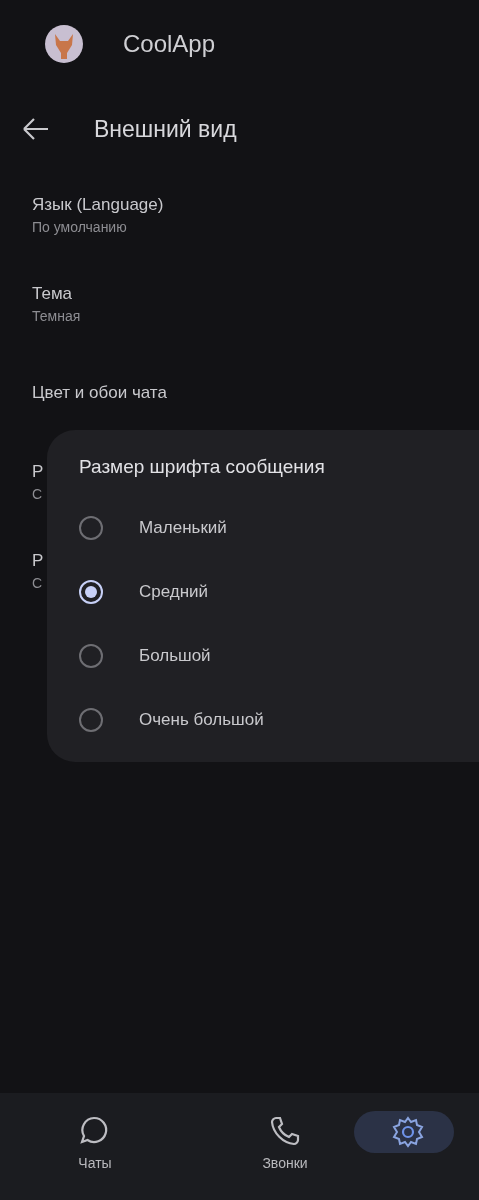 This screenshot has width=479, height=1200. Describe the element at coordinates (98, 204) in the screenshot. I see `setting-title: Язык (Language)` at that location.